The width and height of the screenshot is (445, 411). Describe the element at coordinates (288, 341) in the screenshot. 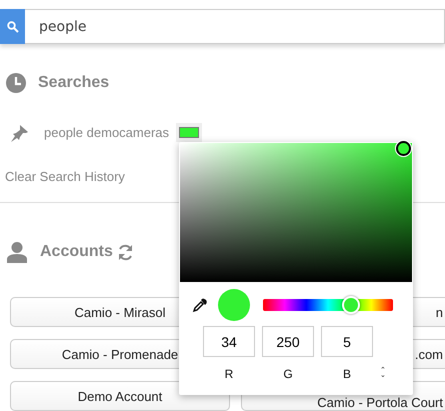

I see `channel-field: 250` at that location.